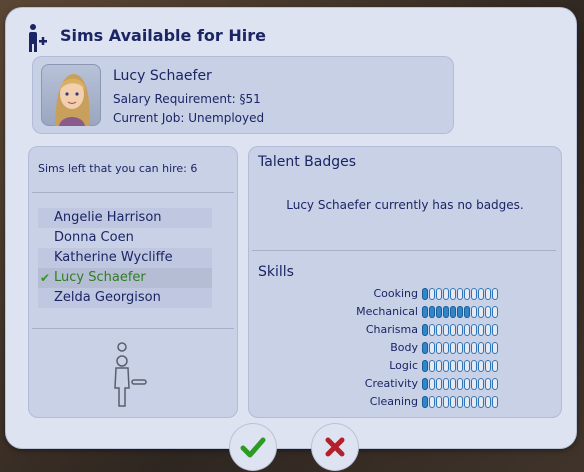 The image size is (584, 472). I want to click on sim-list-item: Donna Coen, so click(125, 238).